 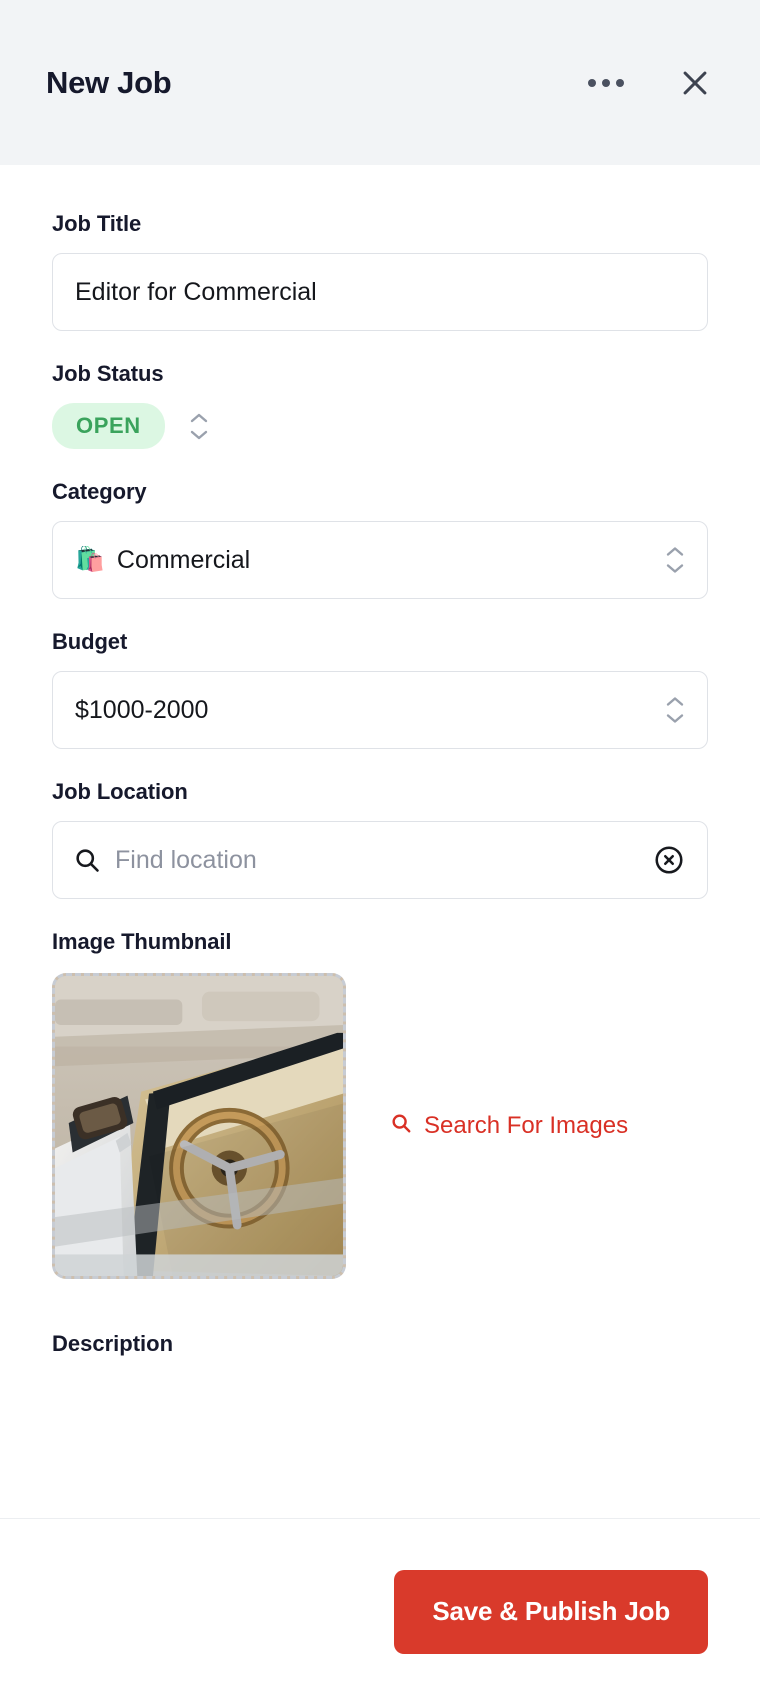 I want to click on thumbnail-image, so click(x=199, y=1126).